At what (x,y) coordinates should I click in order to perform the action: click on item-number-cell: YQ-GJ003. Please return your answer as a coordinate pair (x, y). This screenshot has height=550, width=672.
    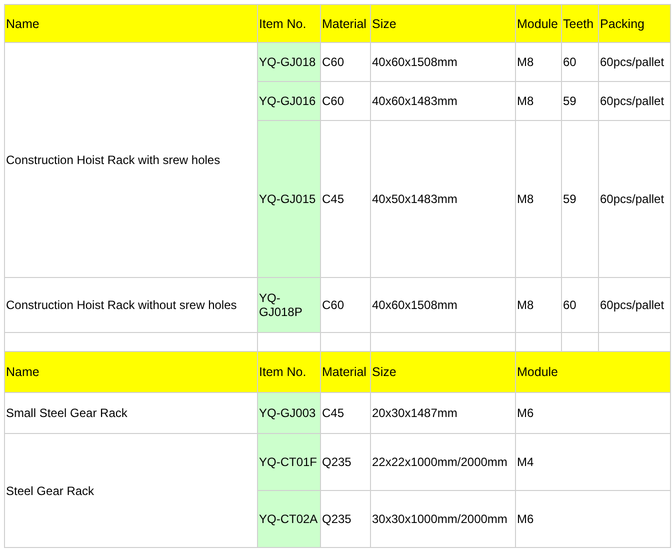
    Looking at the image, I should click on (289, 413).